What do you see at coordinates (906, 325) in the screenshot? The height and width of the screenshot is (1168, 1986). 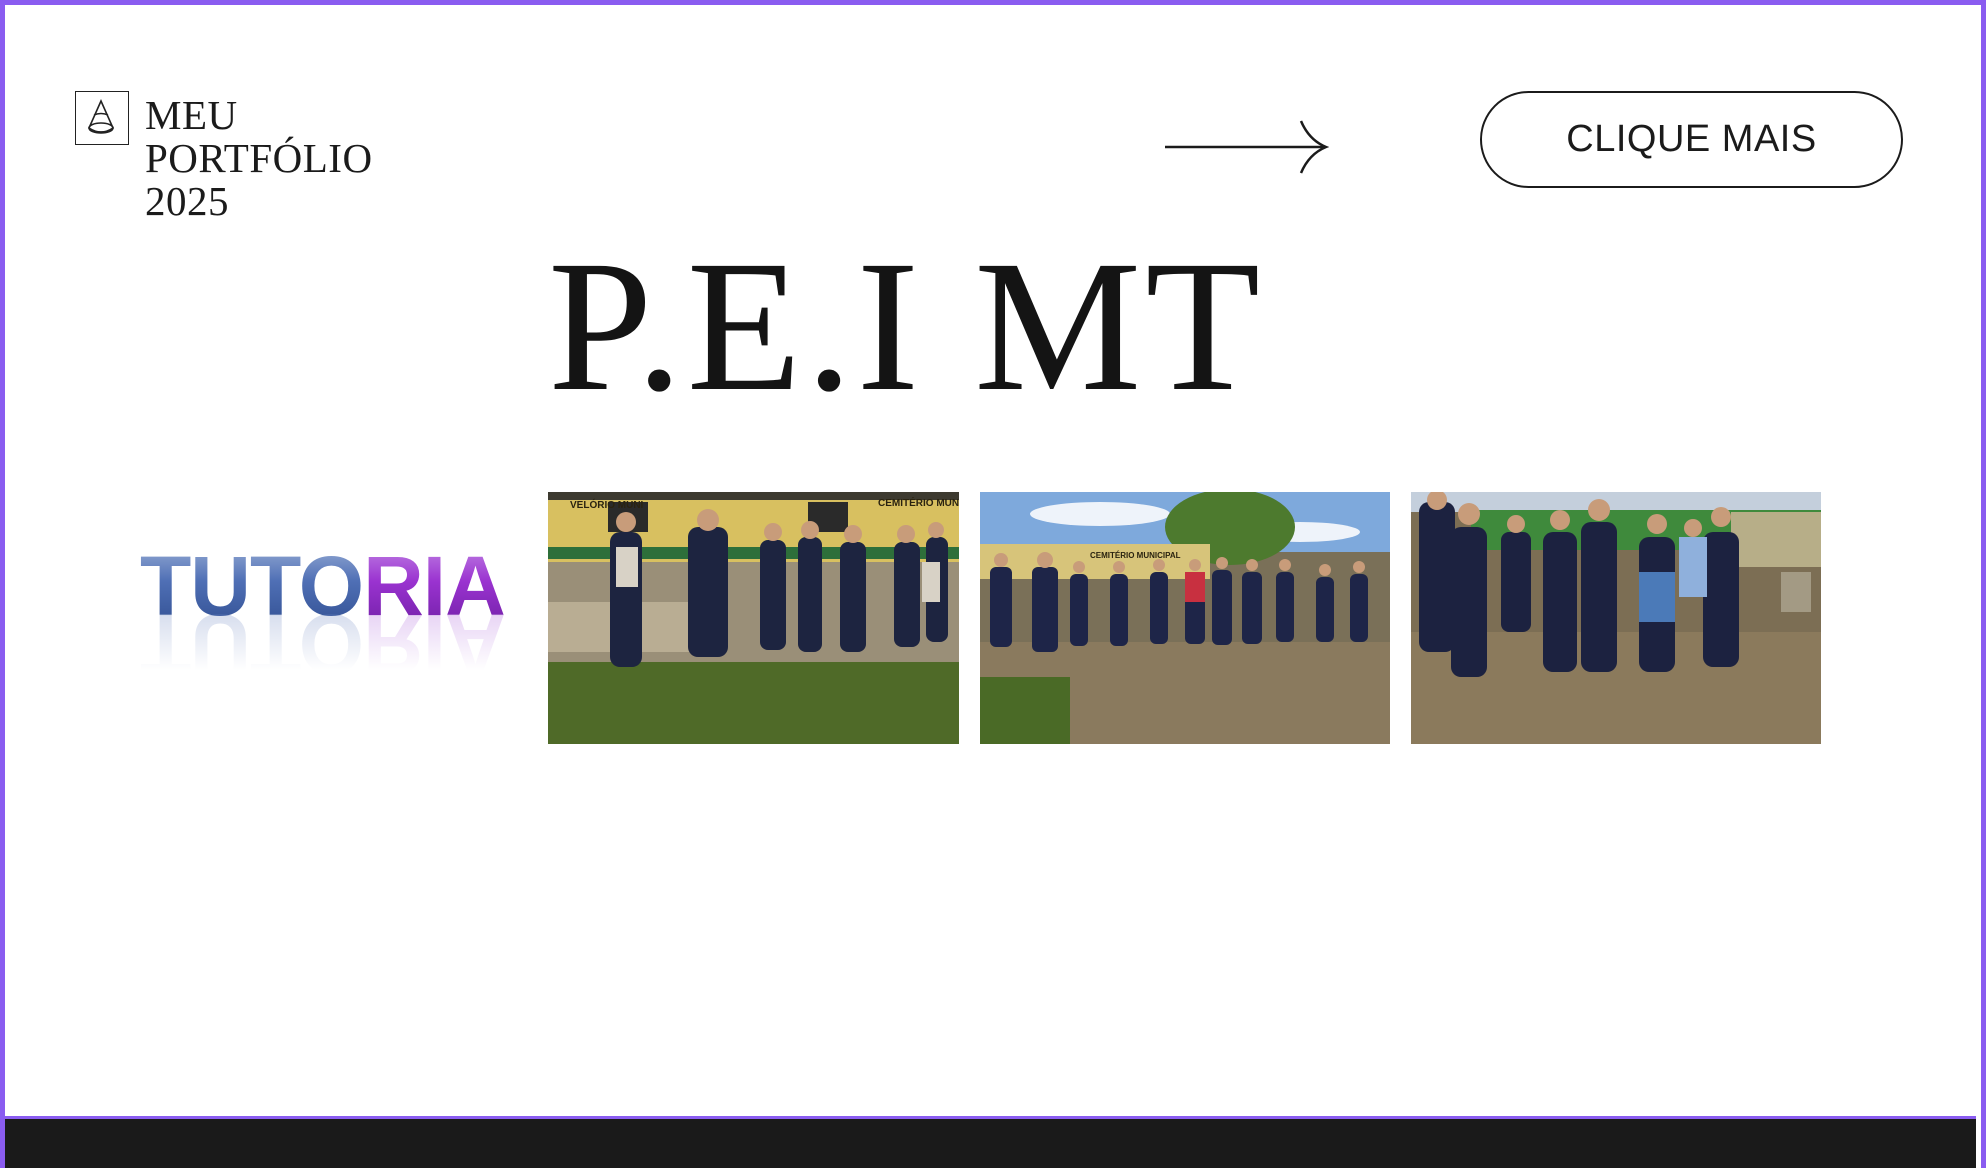 I see `page-title: P.E.I MT` at bounding box center [906, 325].